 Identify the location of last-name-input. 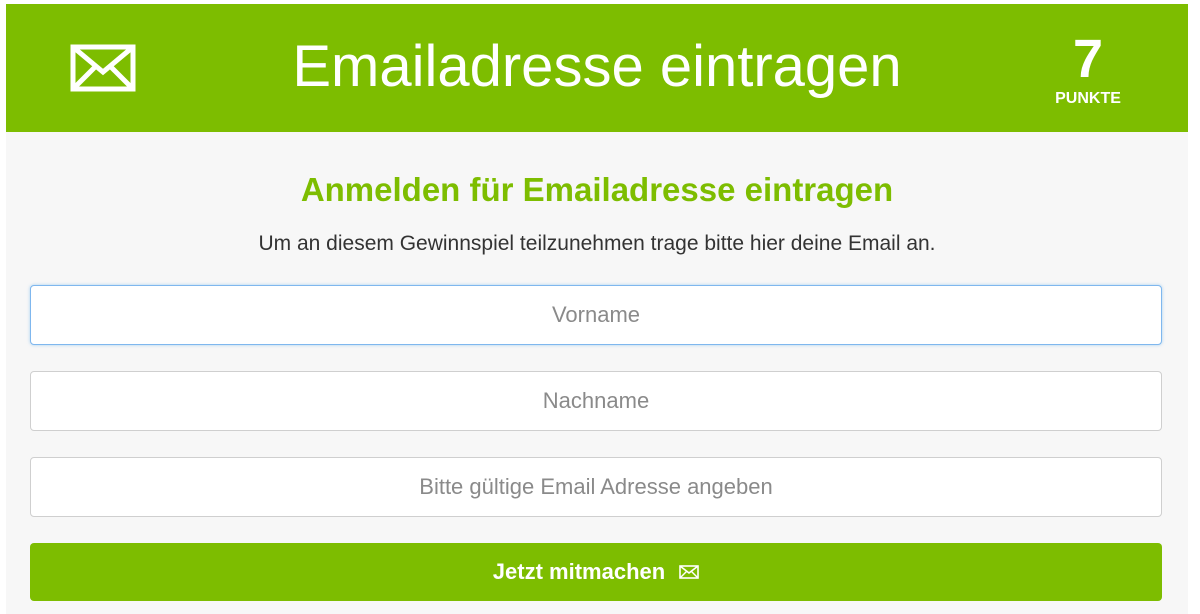
(596, 401).